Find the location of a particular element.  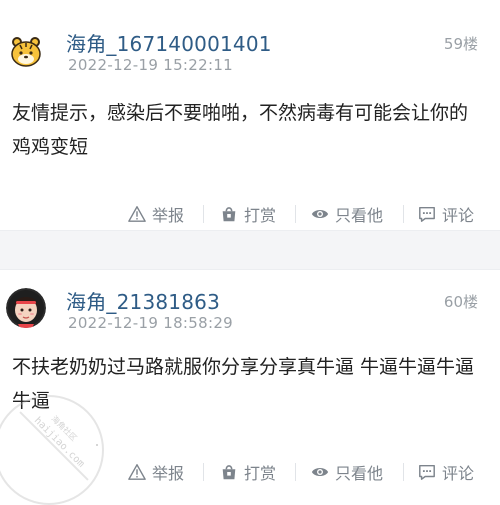

tiger-avatar-icon is located at coordinates (26, 52).